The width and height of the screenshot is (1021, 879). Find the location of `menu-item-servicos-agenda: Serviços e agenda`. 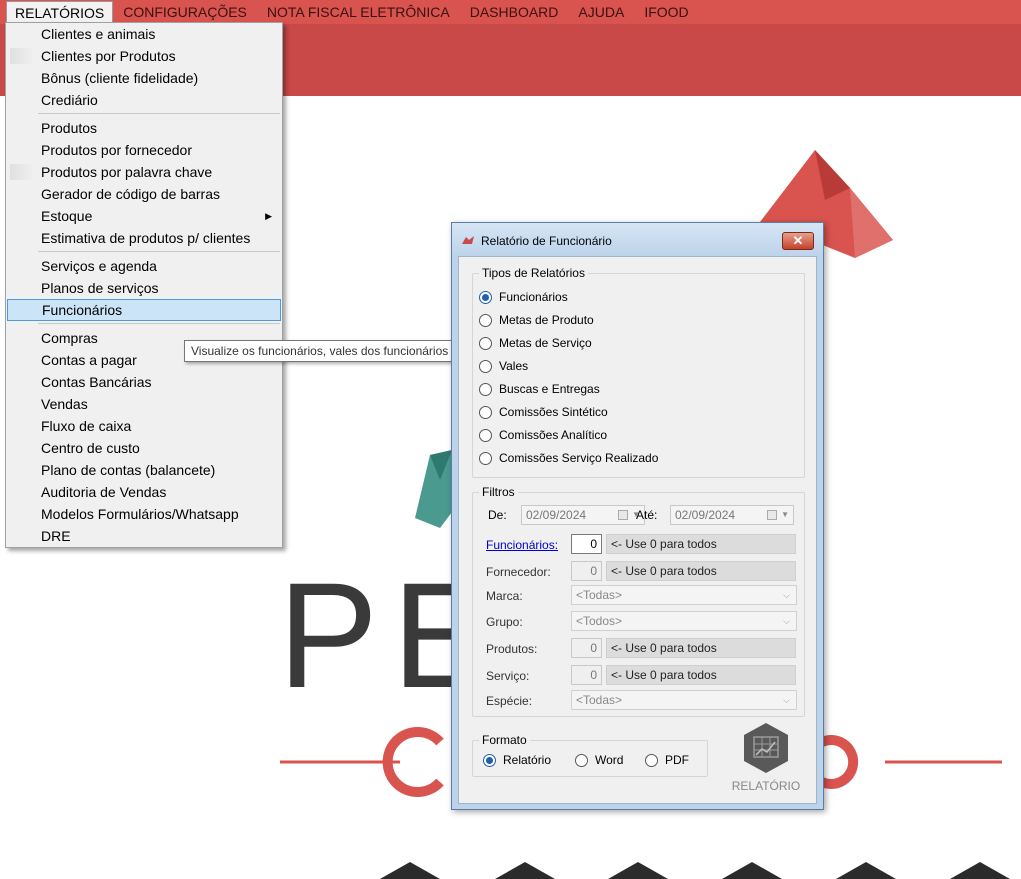

menu-item-servicos-agenda: Serviços e agenda is located at coordinates (144, 266).